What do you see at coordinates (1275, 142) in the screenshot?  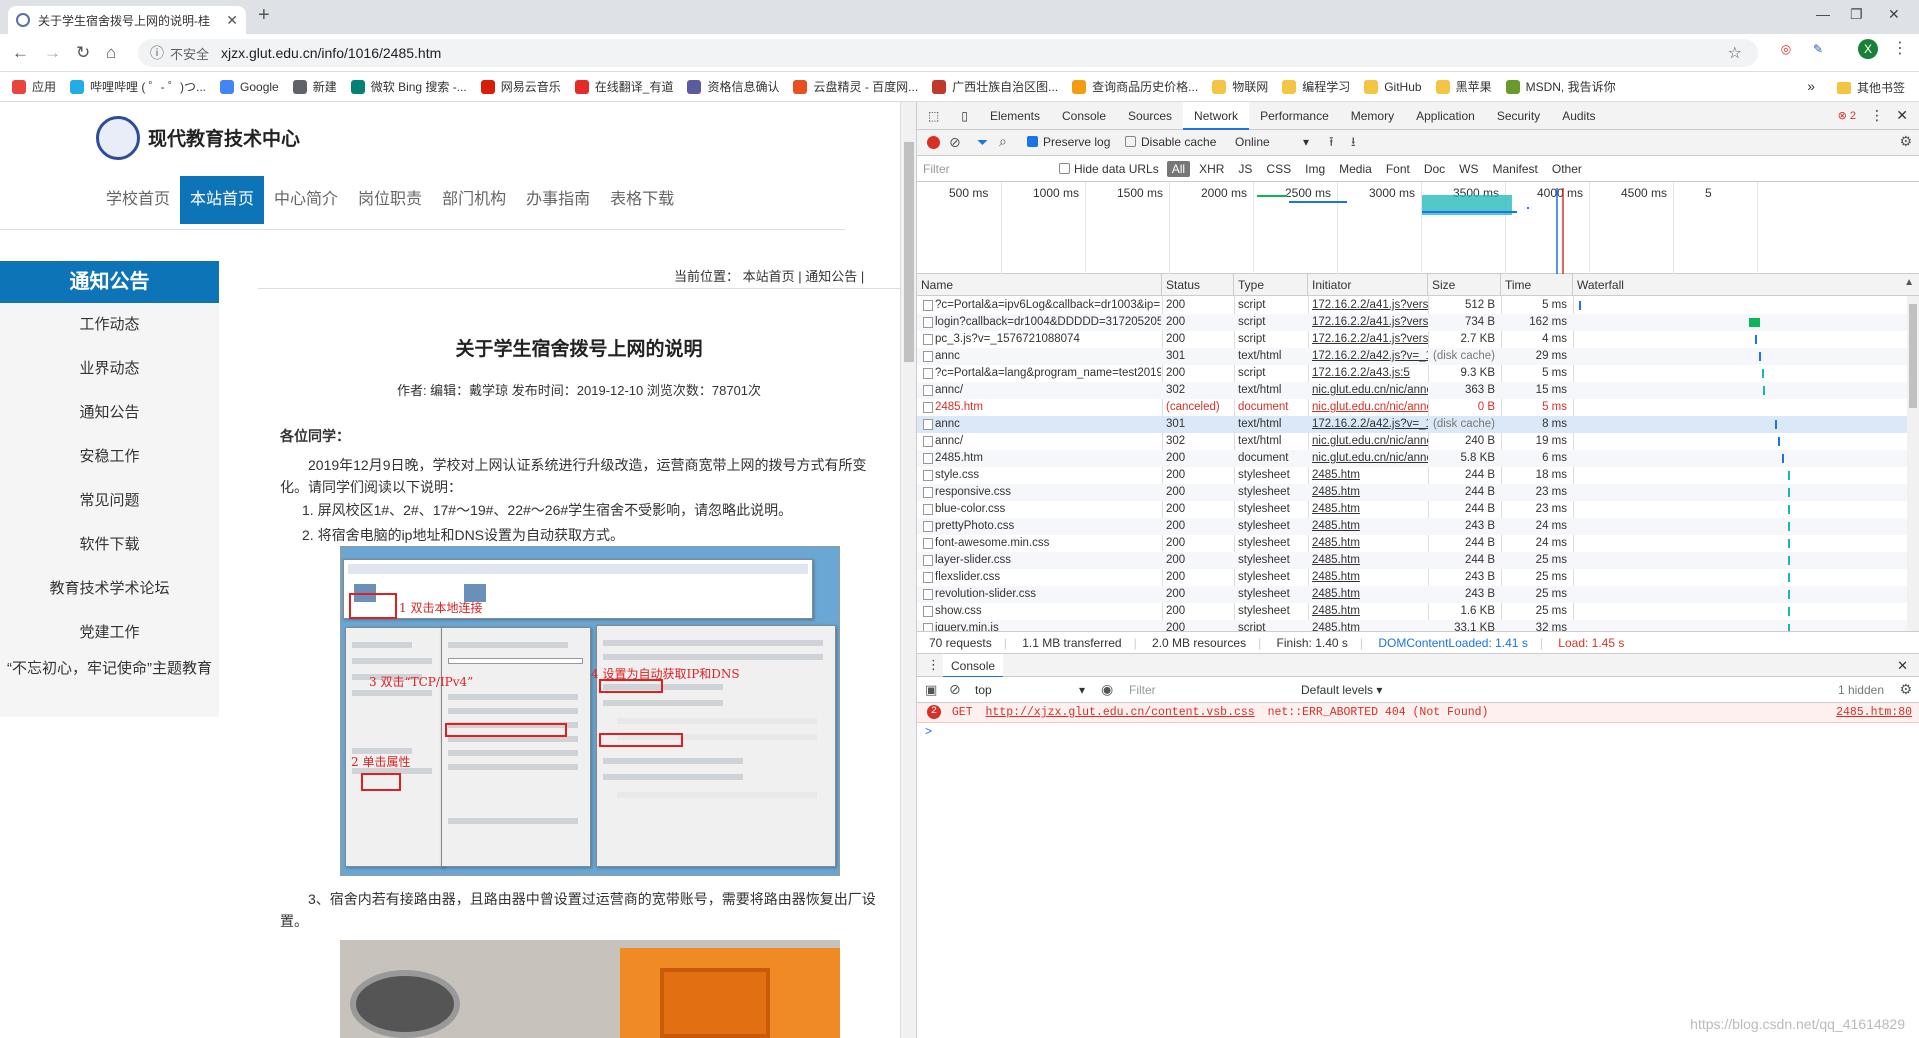 I see `throttle-select: Online ▾` at bounding box center [1275, 142].